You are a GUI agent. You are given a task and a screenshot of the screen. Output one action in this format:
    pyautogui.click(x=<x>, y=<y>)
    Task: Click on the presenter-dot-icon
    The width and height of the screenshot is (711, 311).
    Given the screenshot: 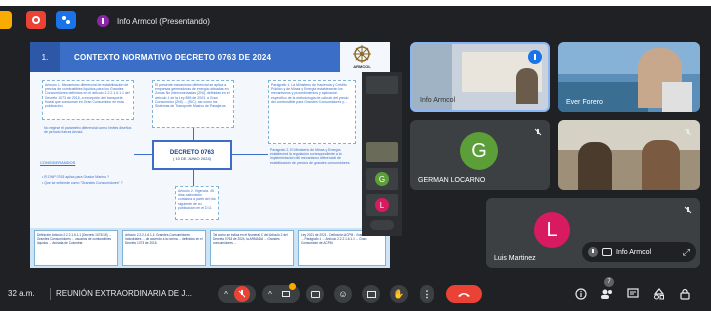 What is the action you would take?
    pyautogui.click(x=103, y=21)
    